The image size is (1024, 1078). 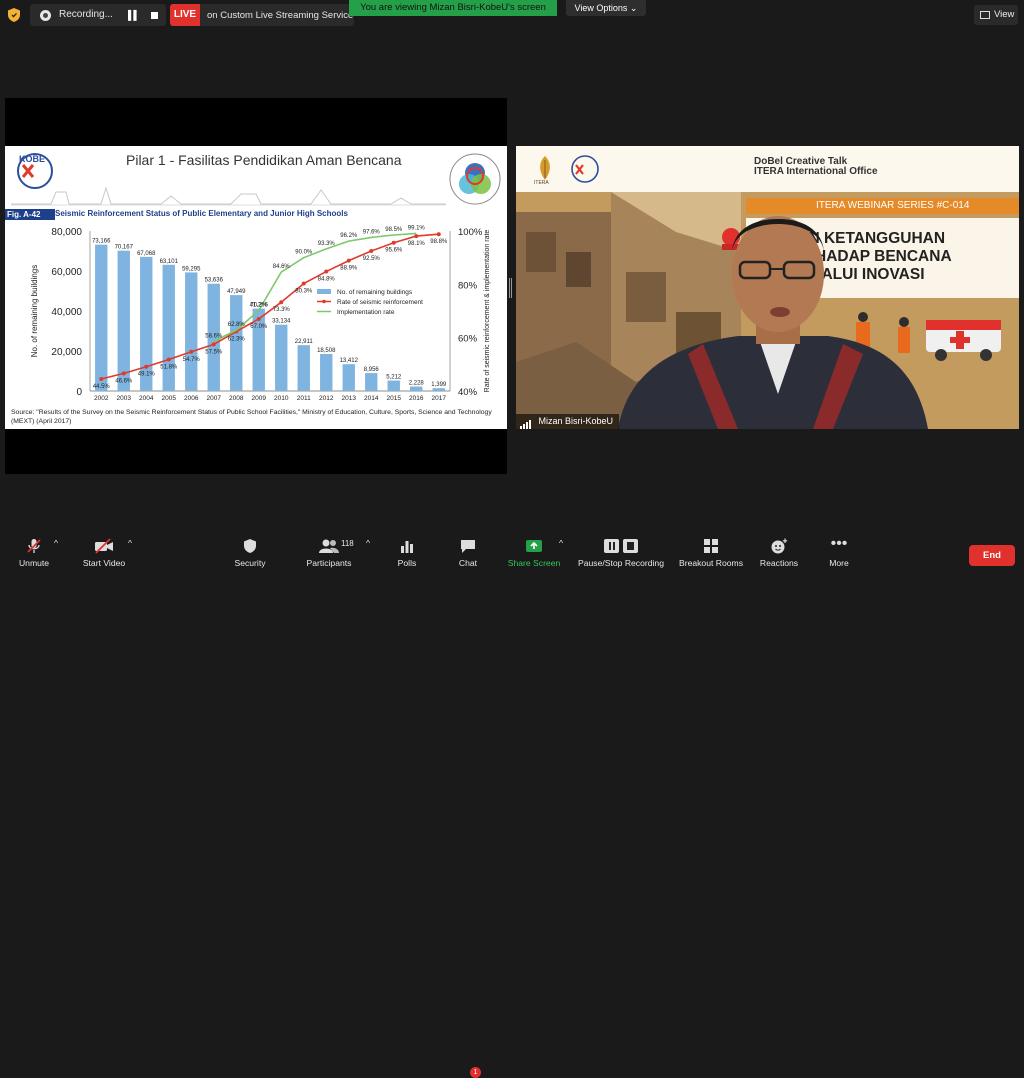 I want to click on signal-strength-icon, so click(x=526, y=421).